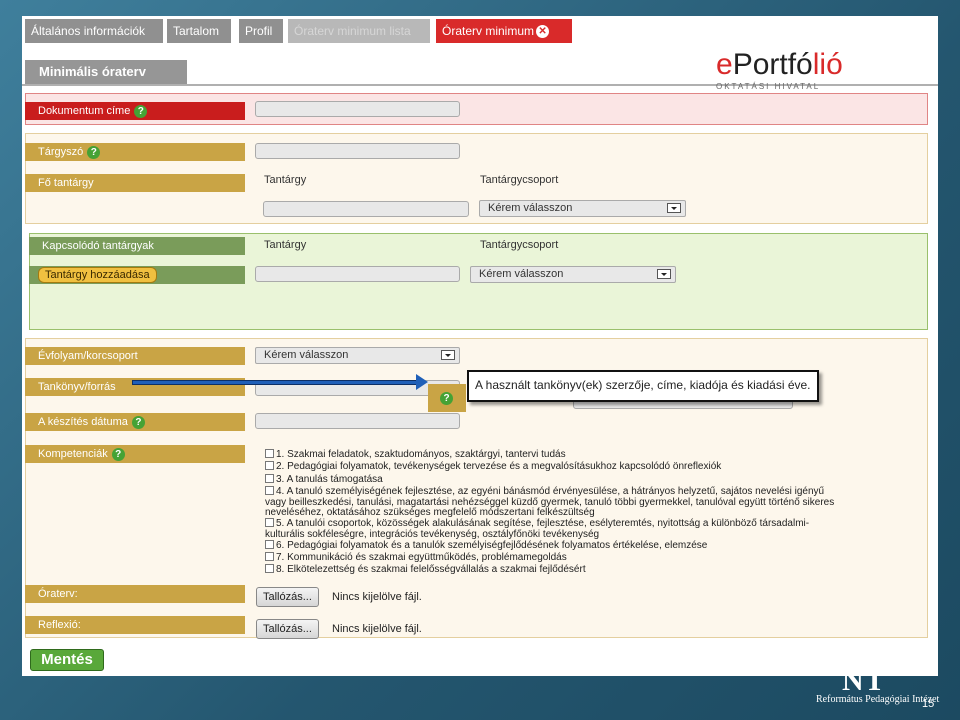 This screenshot has height=720, width=960. I want to click on doc-title-input, so click(357, 109).